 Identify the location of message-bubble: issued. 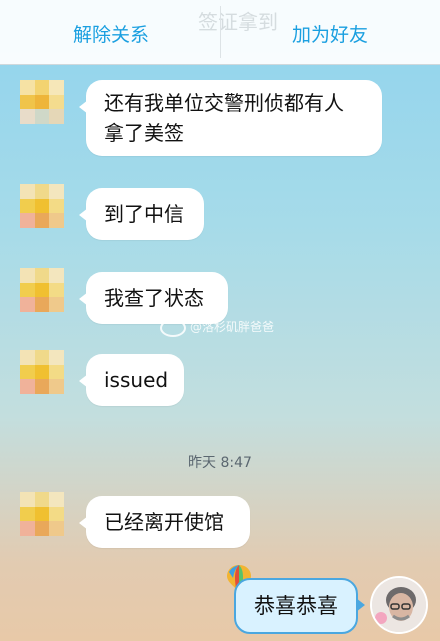
(131, 380).